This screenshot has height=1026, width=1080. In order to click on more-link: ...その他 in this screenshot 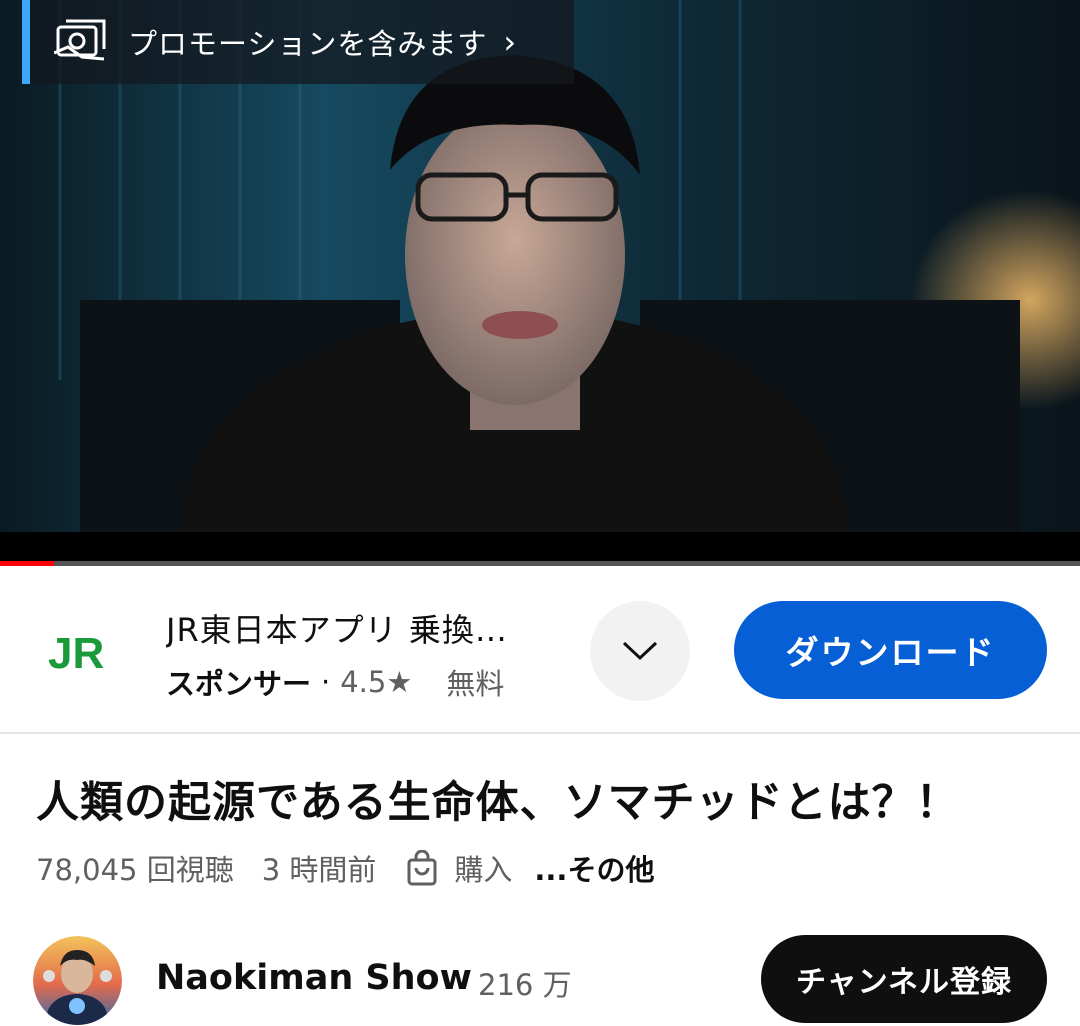, I will do `click(594, 868)`.